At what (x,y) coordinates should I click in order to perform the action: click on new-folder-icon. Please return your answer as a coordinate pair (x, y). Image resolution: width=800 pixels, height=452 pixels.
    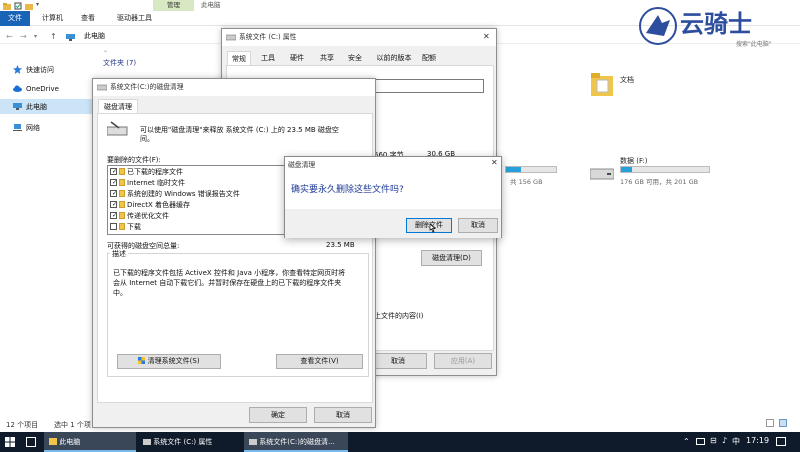
    Looking at the image, I should click on (29, 6).